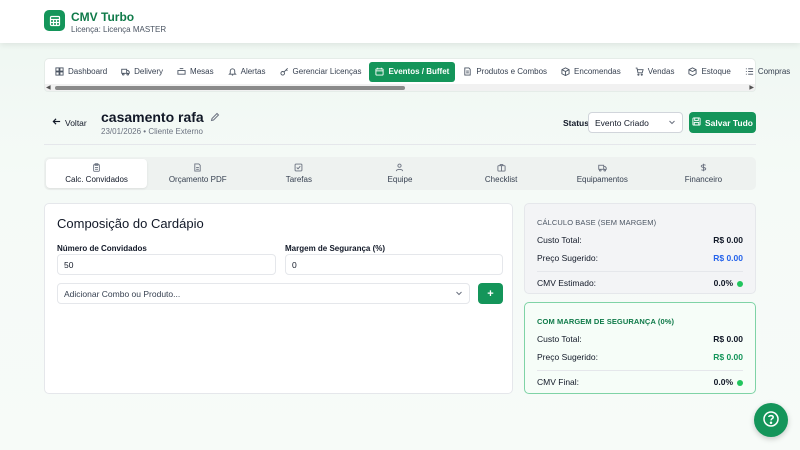 The width and height of the screenshot is (800, 450). I want to click on nav-tab-delivery: Delivery, so click(142, 72).